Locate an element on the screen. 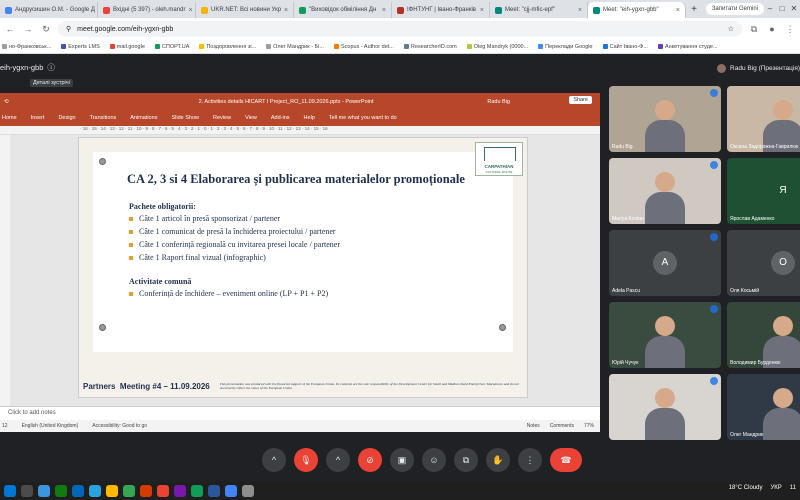 This screenshot has height=500, width=800. browser-tab: Андрусишин О.М. - Google Д× is located at coordinates (49, 10).